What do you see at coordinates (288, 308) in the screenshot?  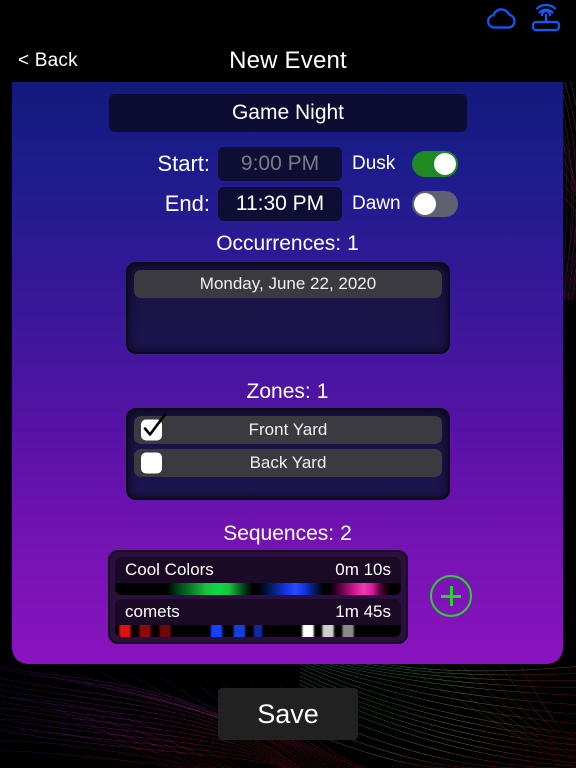 I see `occurrences-list: Monday, June 22, 2020` at bounding box center [288, 308].